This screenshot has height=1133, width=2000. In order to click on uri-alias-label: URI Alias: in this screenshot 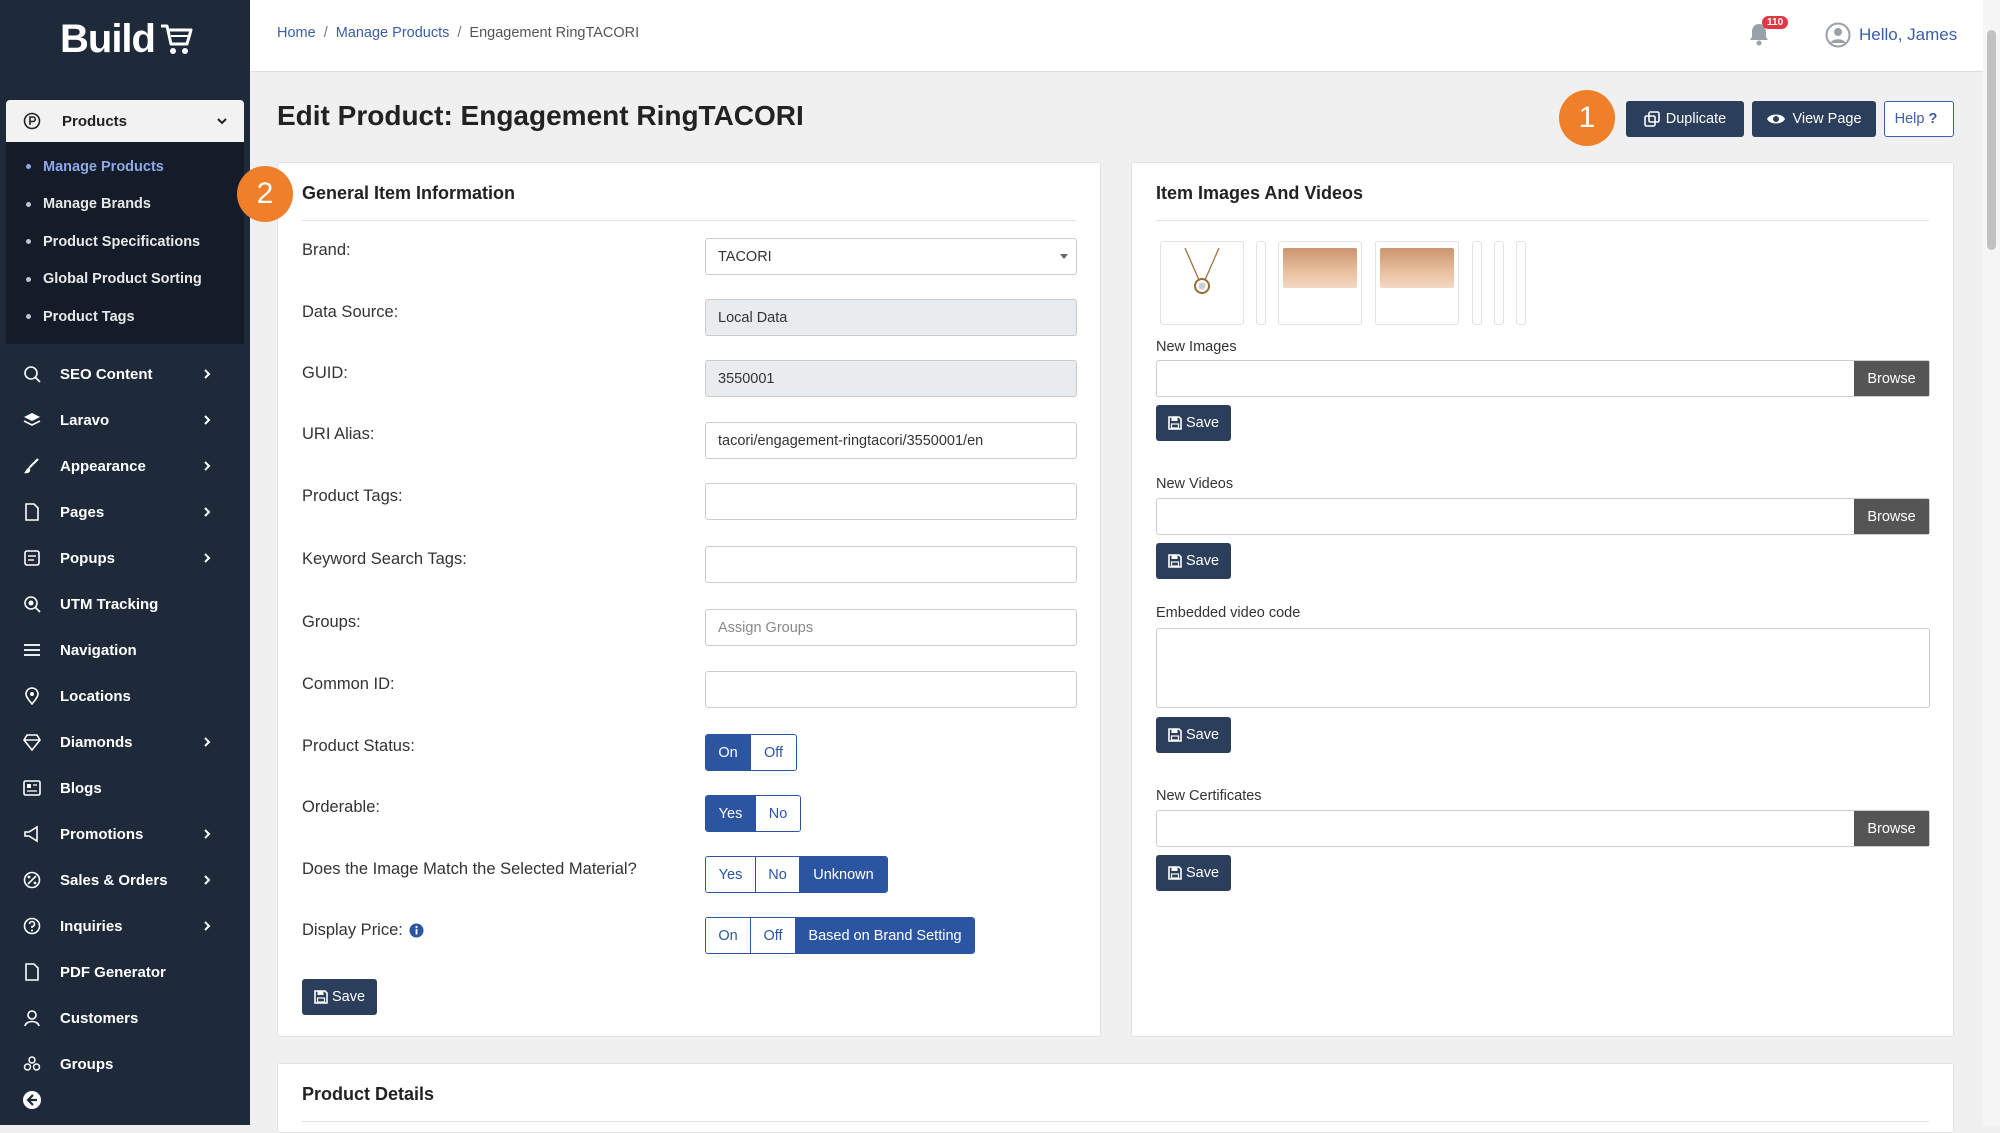, I will do `click(338, 434)`.